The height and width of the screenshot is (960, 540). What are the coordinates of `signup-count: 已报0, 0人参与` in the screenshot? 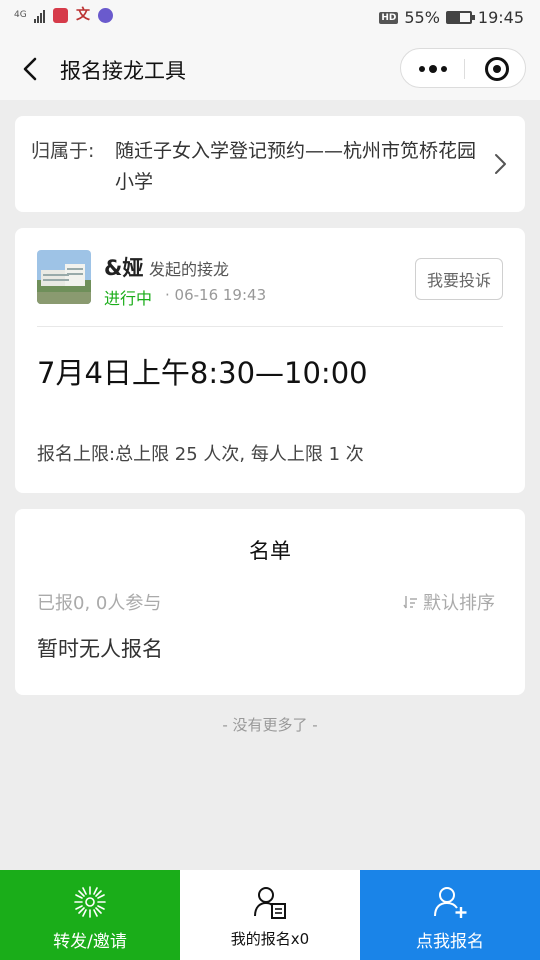 It's located at (99, 603).